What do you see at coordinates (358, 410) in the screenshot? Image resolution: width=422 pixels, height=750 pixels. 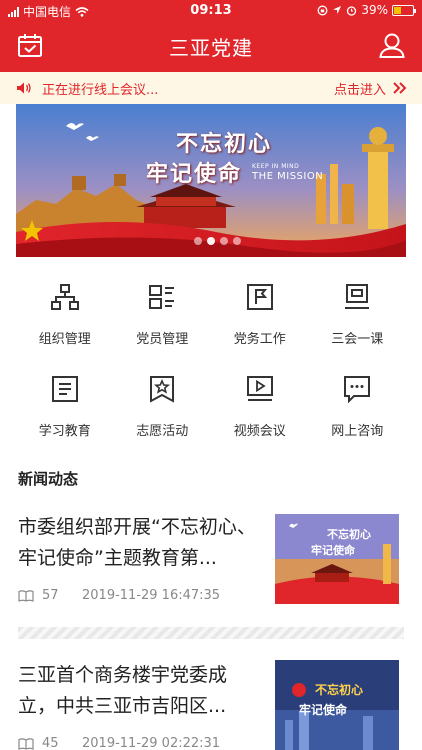 I see `menu-item-online-consult: 网上咨询` at bounding box center [358, 410].